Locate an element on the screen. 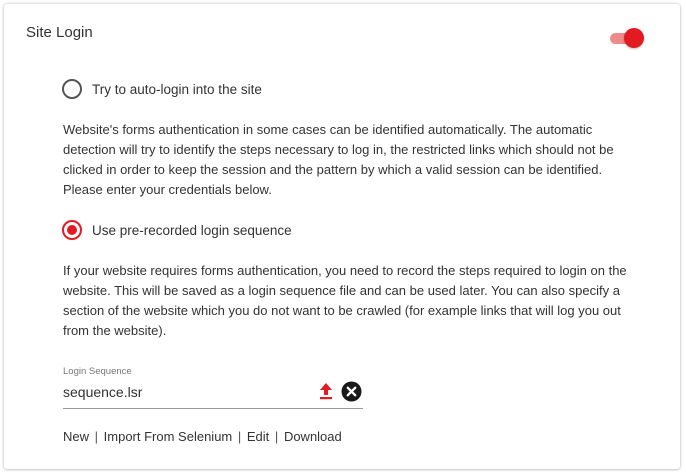  site-login-toggle is located at coordinates (625, 38).